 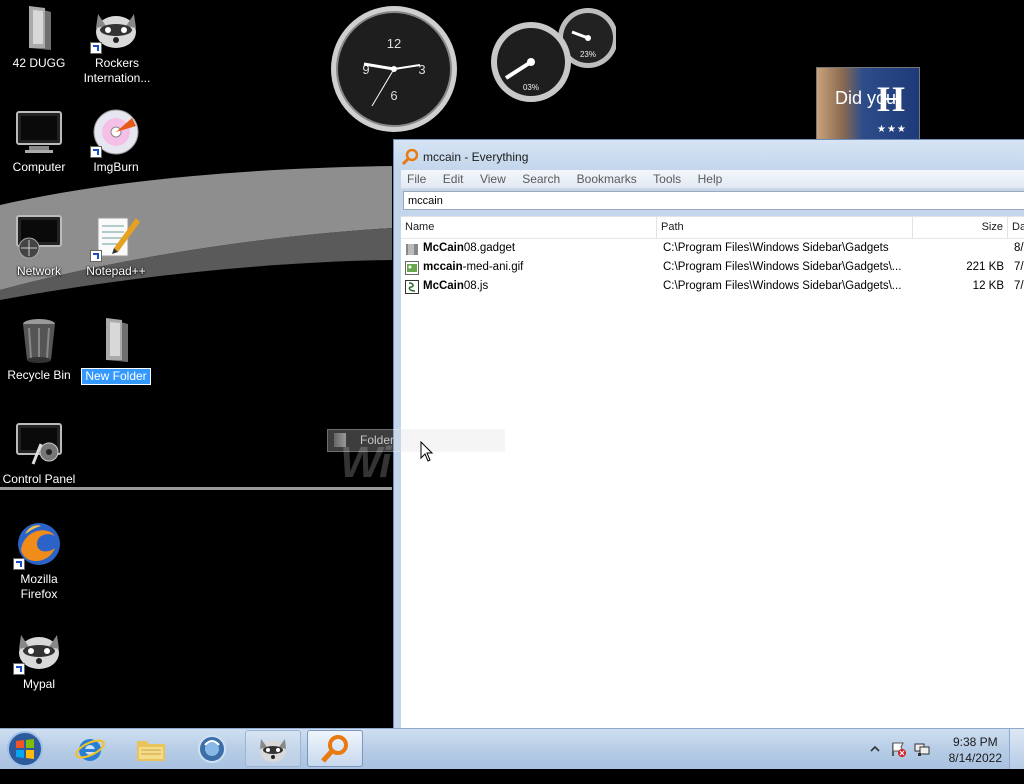 What do you see at coordinates (25, 749) in the screenshot?
I see `start-button` at bounding box center [25, 749].